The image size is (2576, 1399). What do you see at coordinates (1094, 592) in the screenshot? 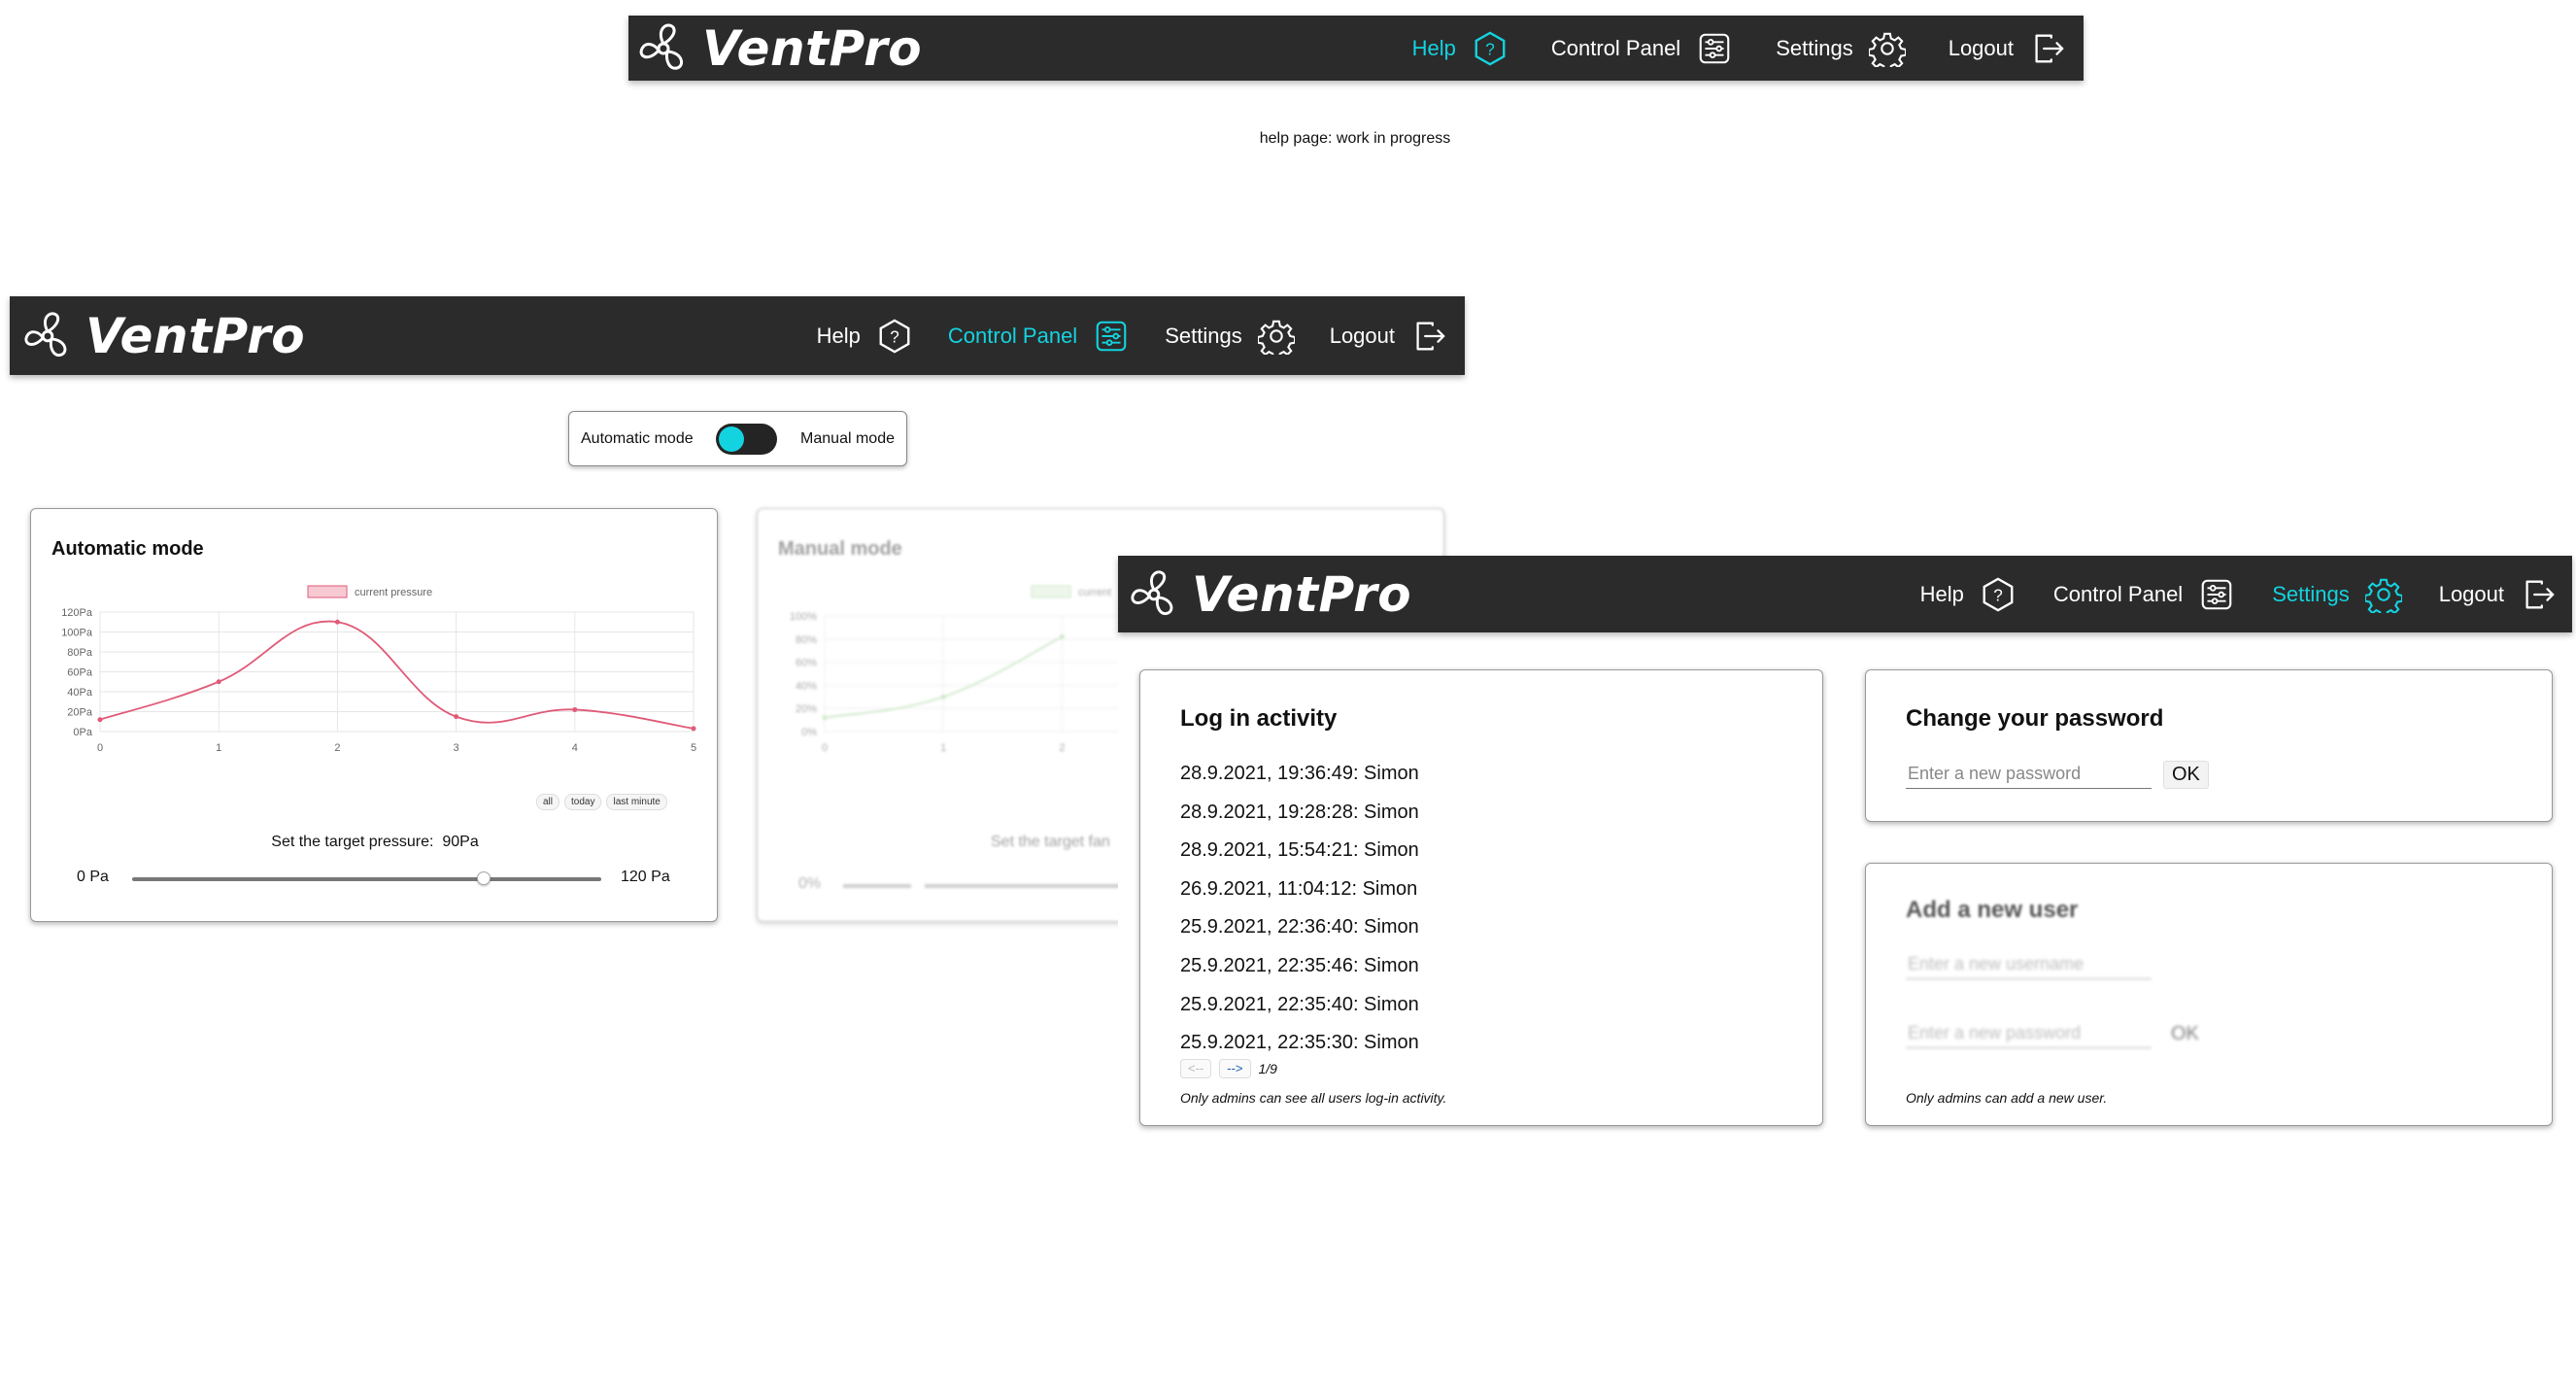
I see `legend-label: current` at bounding box center [1094, 592].